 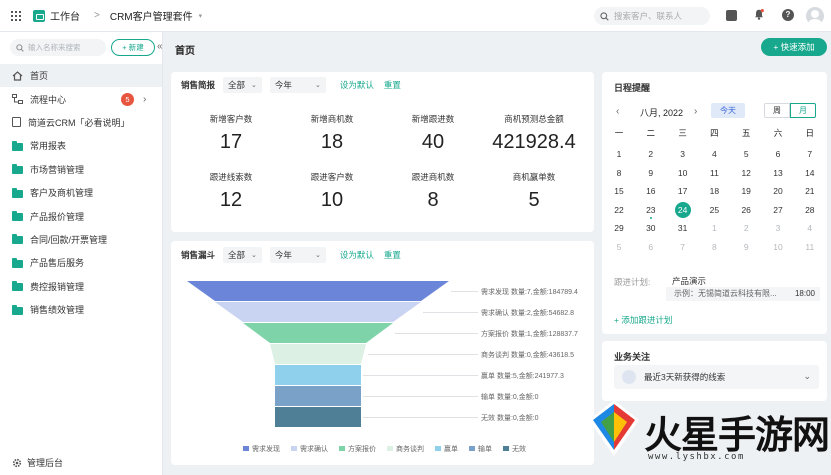 What do you see at coordinates (651, 191) in the screenshot?
I see `calendar-day: 16` at bounding box center [651, 191].